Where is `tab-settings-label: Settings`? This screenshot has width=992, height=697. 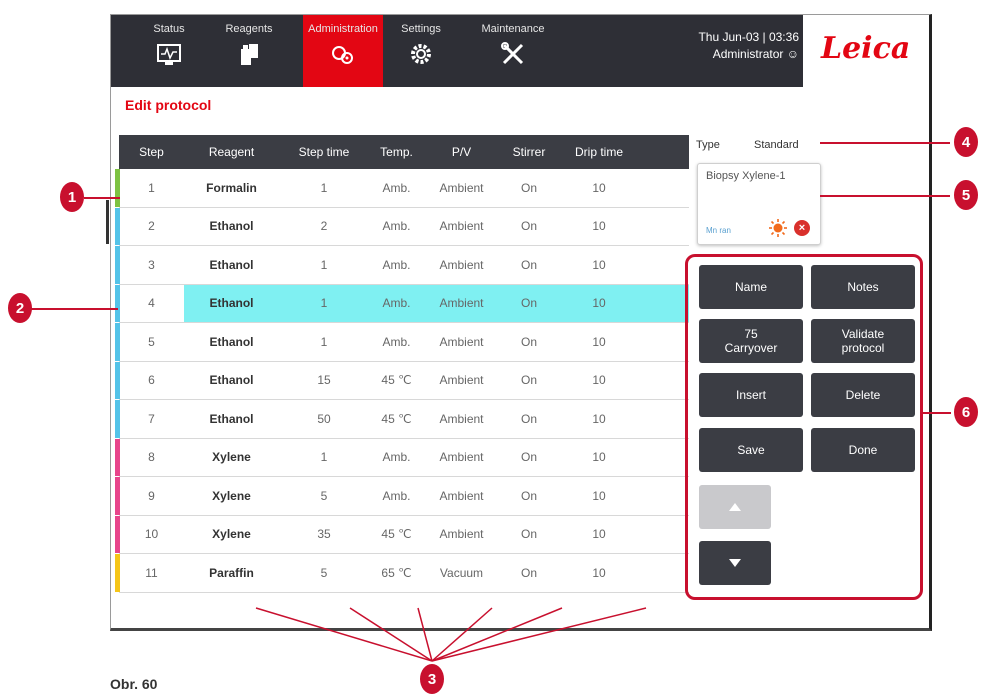 tab-settings-label: Settings is located at coordinates (421, 29).